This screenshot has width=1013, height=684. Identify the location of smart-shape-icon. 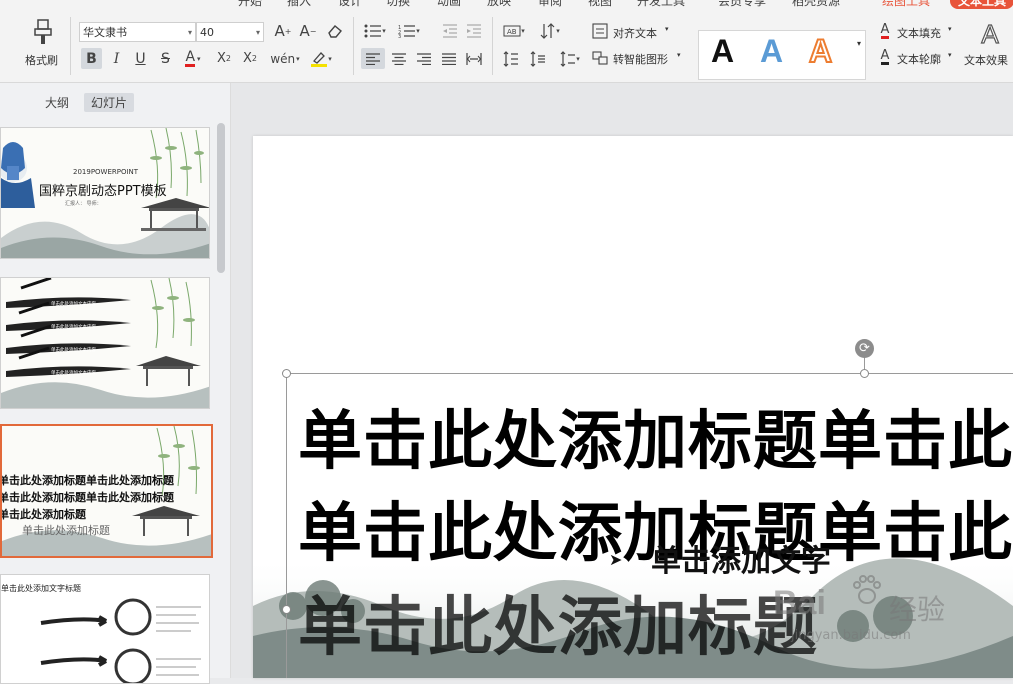
(600, 58).